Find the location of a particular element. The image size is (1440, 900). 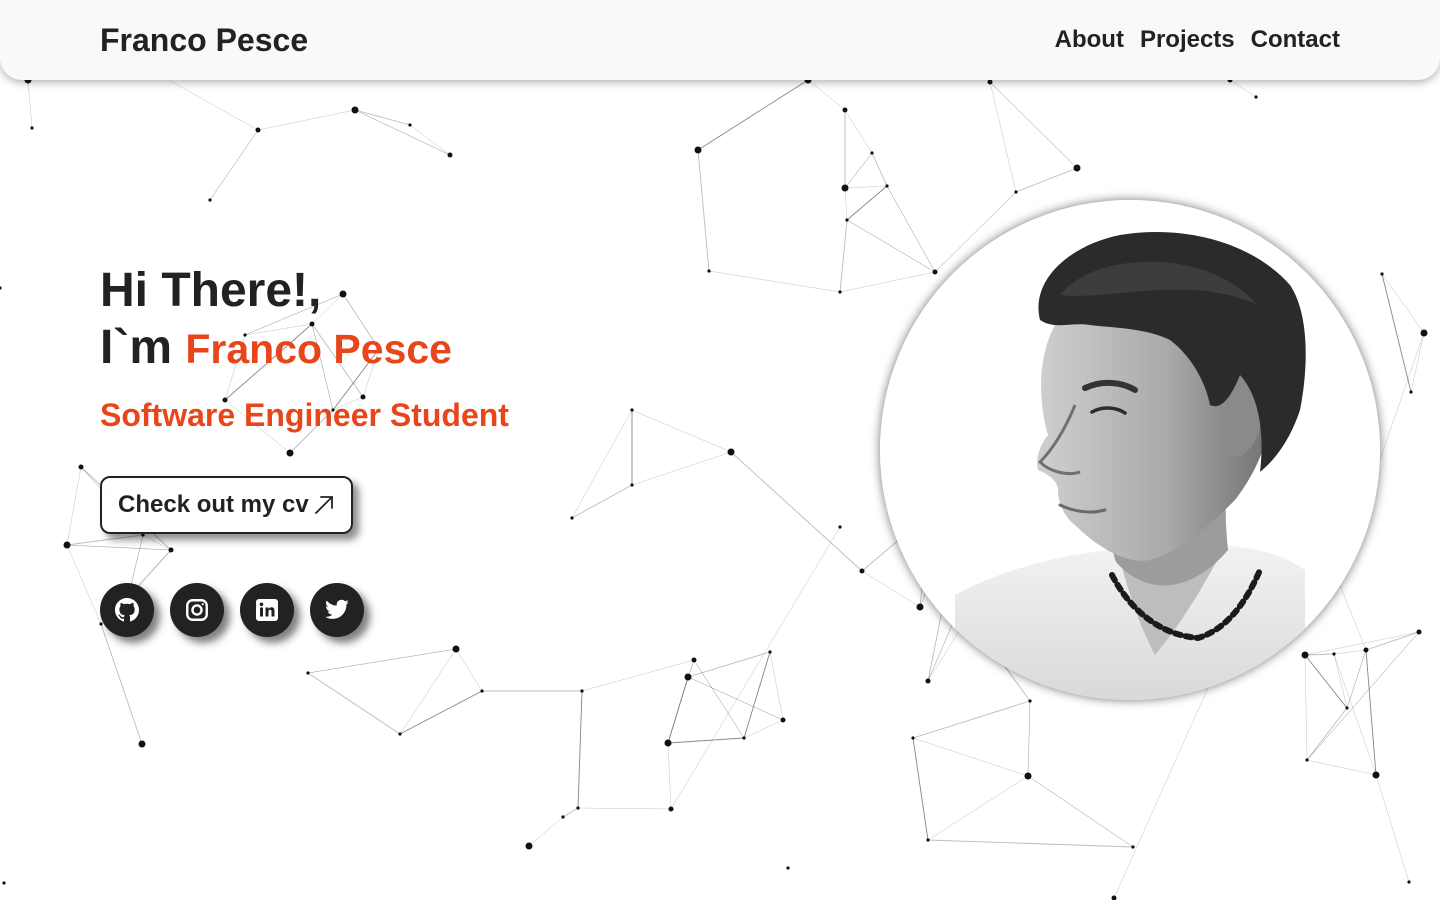

brand-logo-text: Franco Pesce is located at coordinates (204, 40).